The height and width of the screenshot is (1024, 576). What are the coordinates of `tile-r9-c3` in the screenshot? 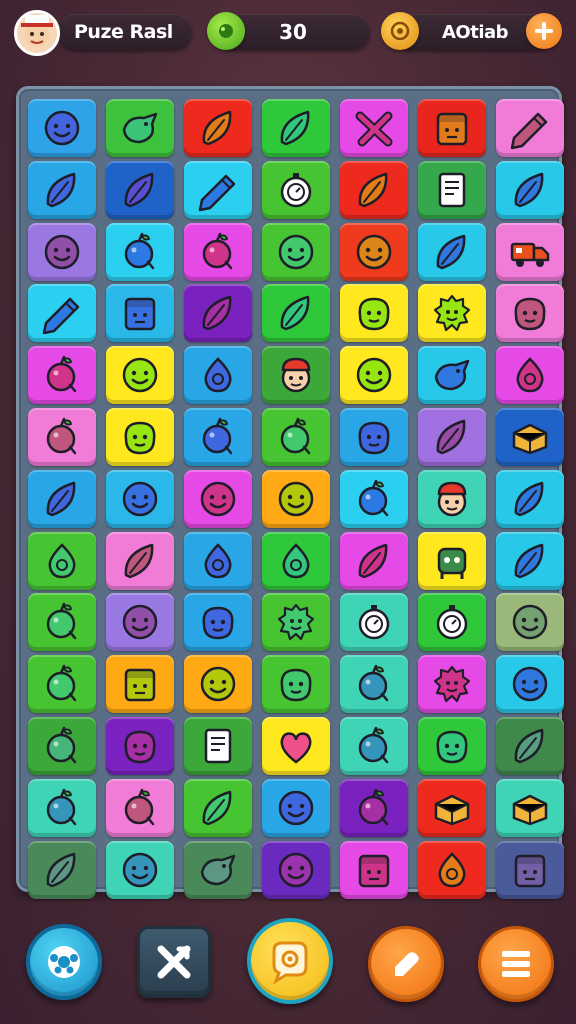 It's located at (218, 622).